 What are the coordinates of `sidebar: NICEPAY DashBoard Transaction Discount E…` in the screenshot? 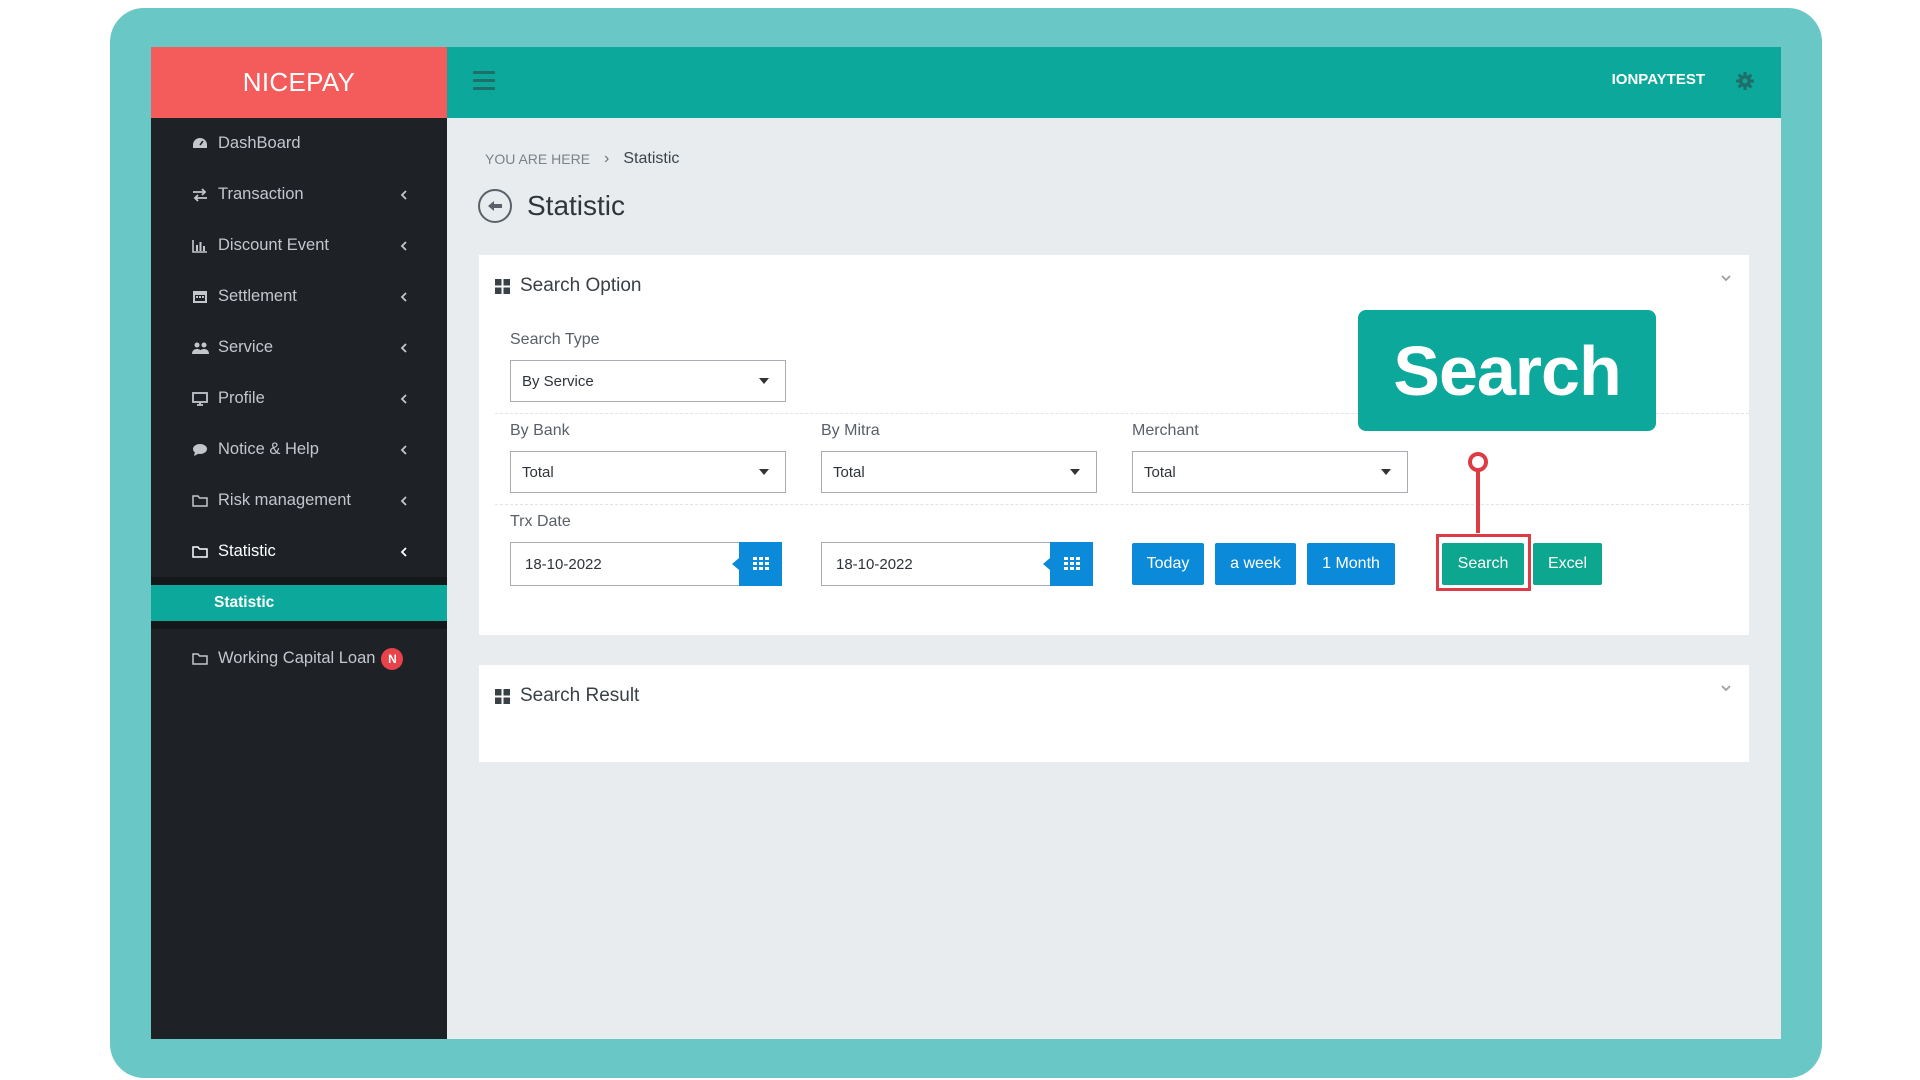 It's located at (299, 543).